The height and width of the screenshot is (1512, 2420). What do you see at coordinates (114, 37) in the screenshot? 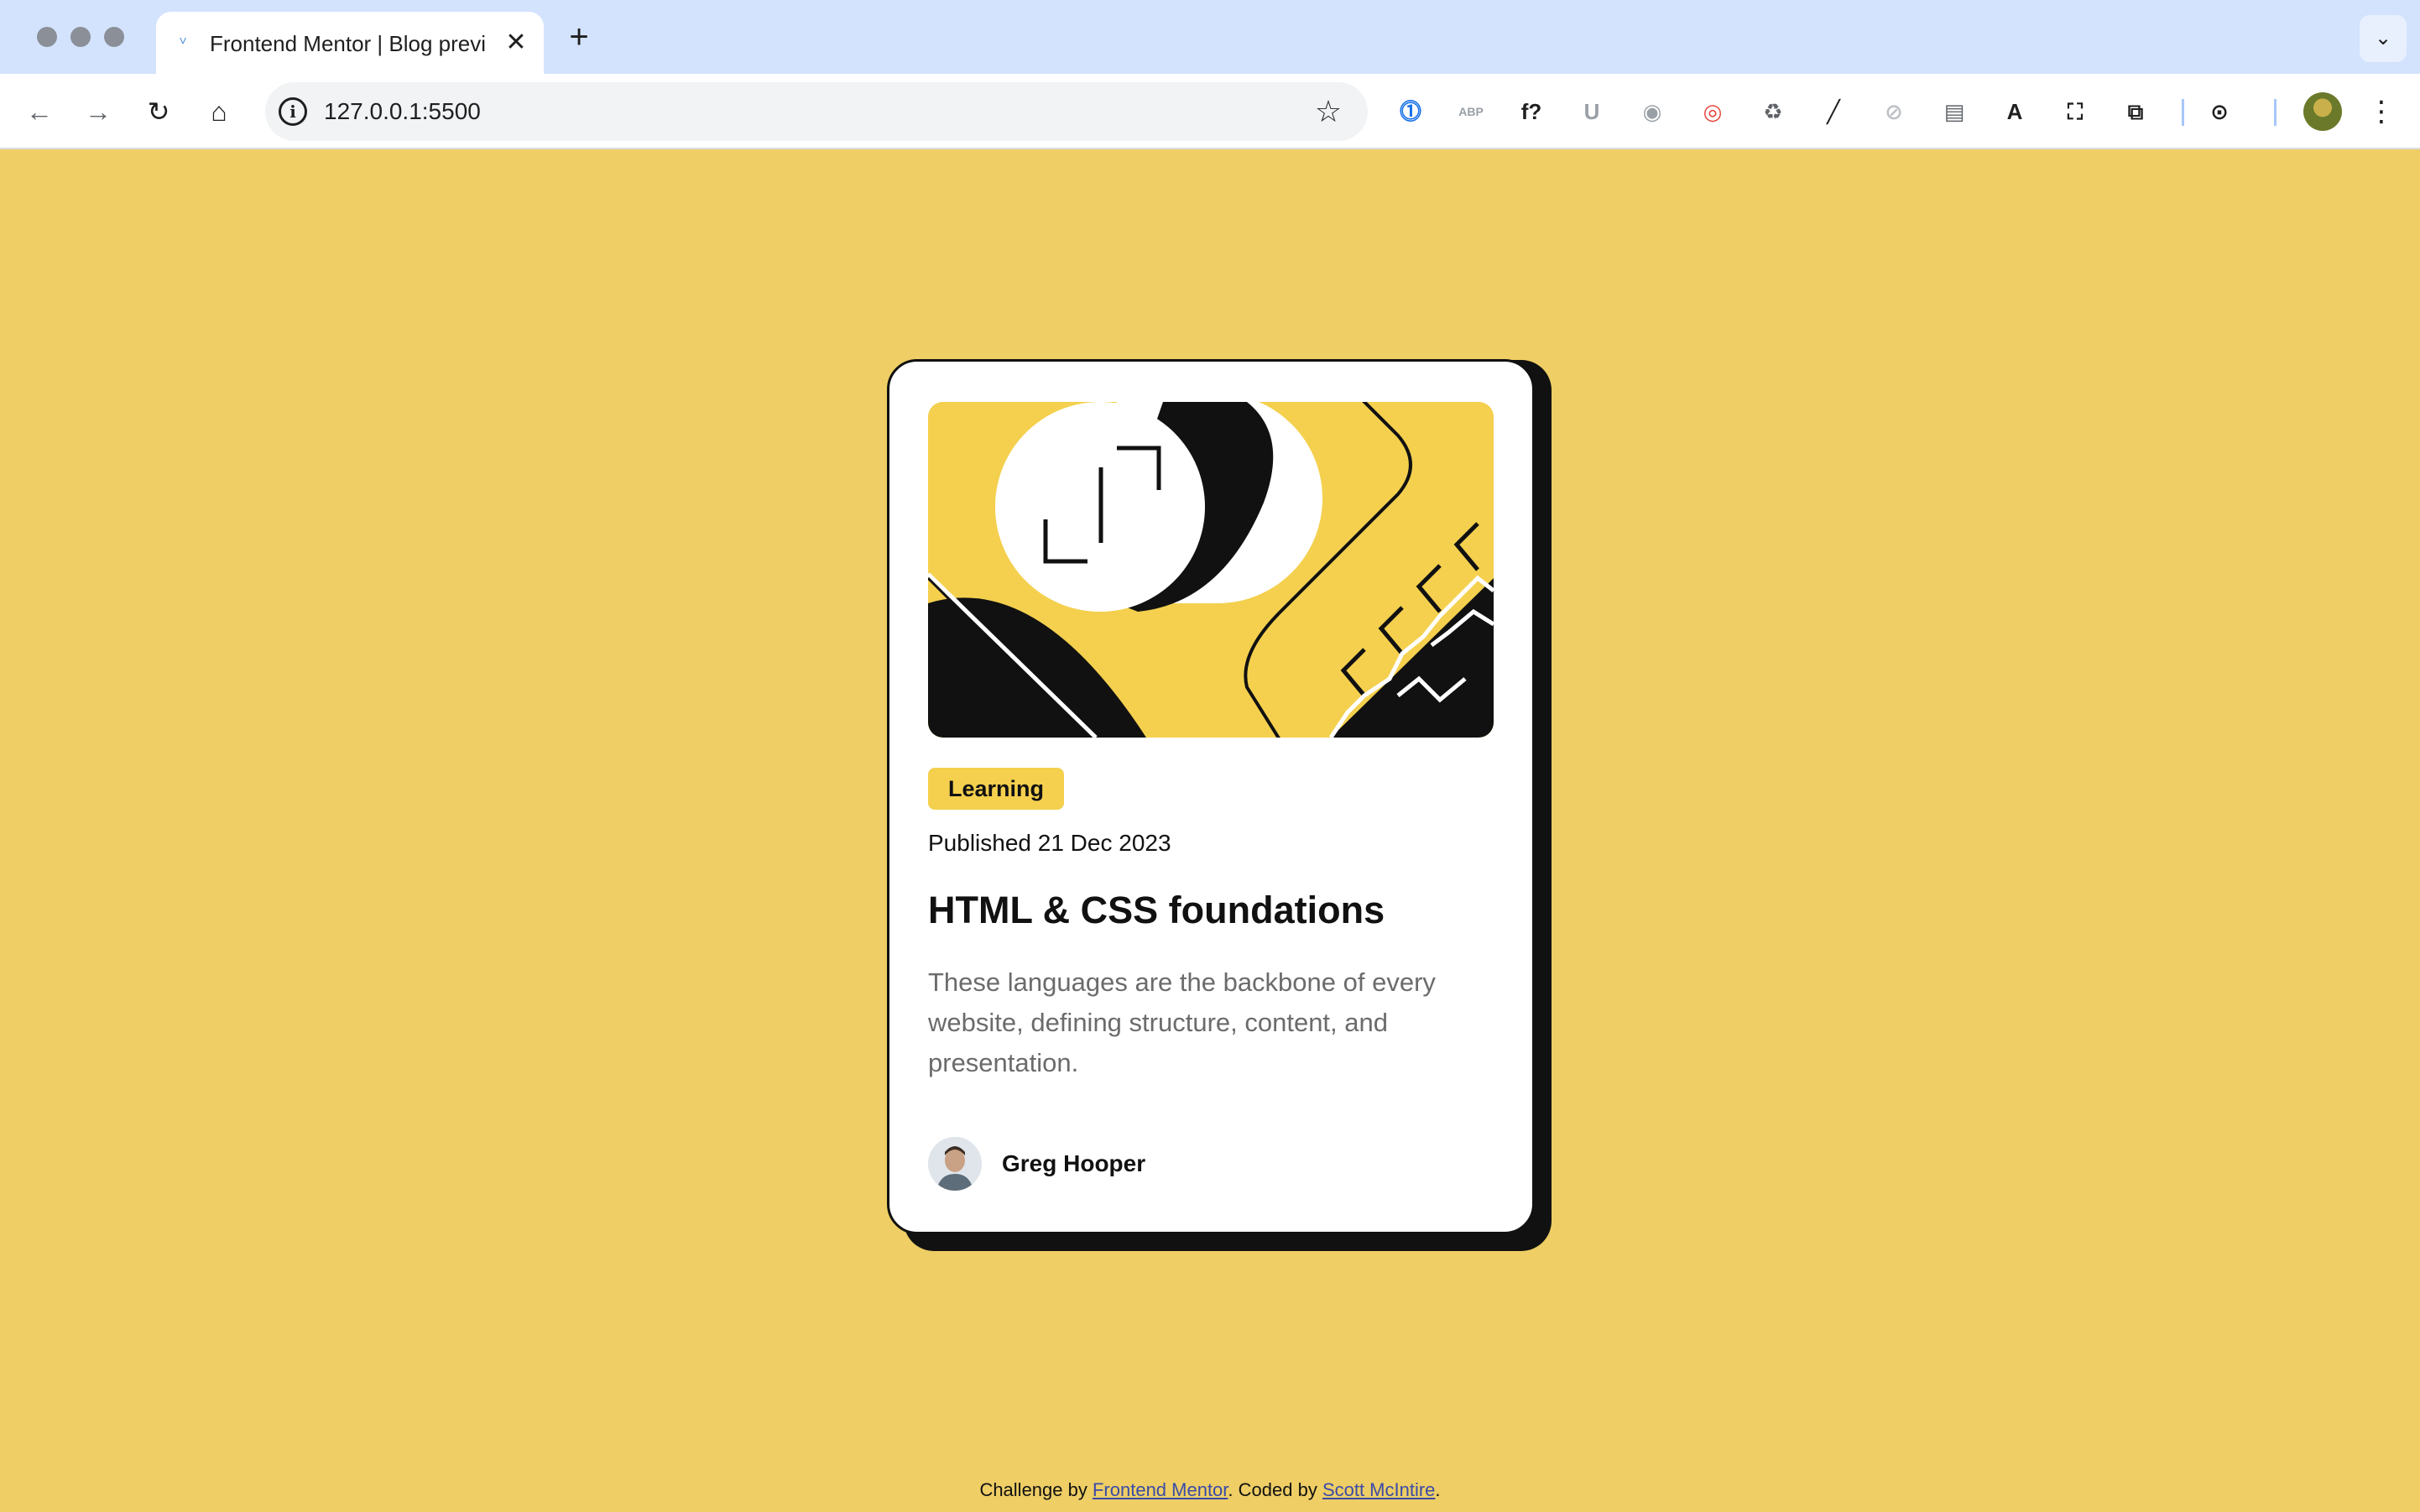
I see `maximize-window-button` at bounding box center [114, 37].